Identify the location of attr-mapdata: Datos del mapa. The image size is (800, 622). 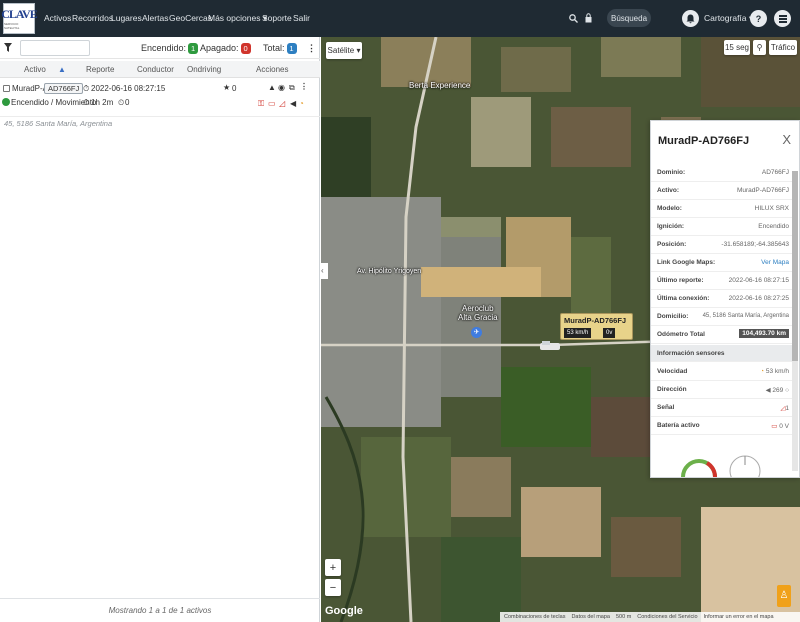
(590, 617).